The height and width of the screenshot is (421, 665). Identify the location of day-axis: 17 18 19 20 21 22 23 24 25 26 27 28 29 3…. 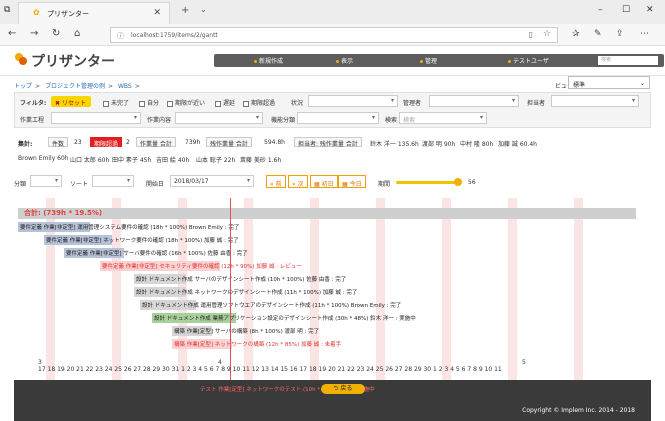
(270, 369).